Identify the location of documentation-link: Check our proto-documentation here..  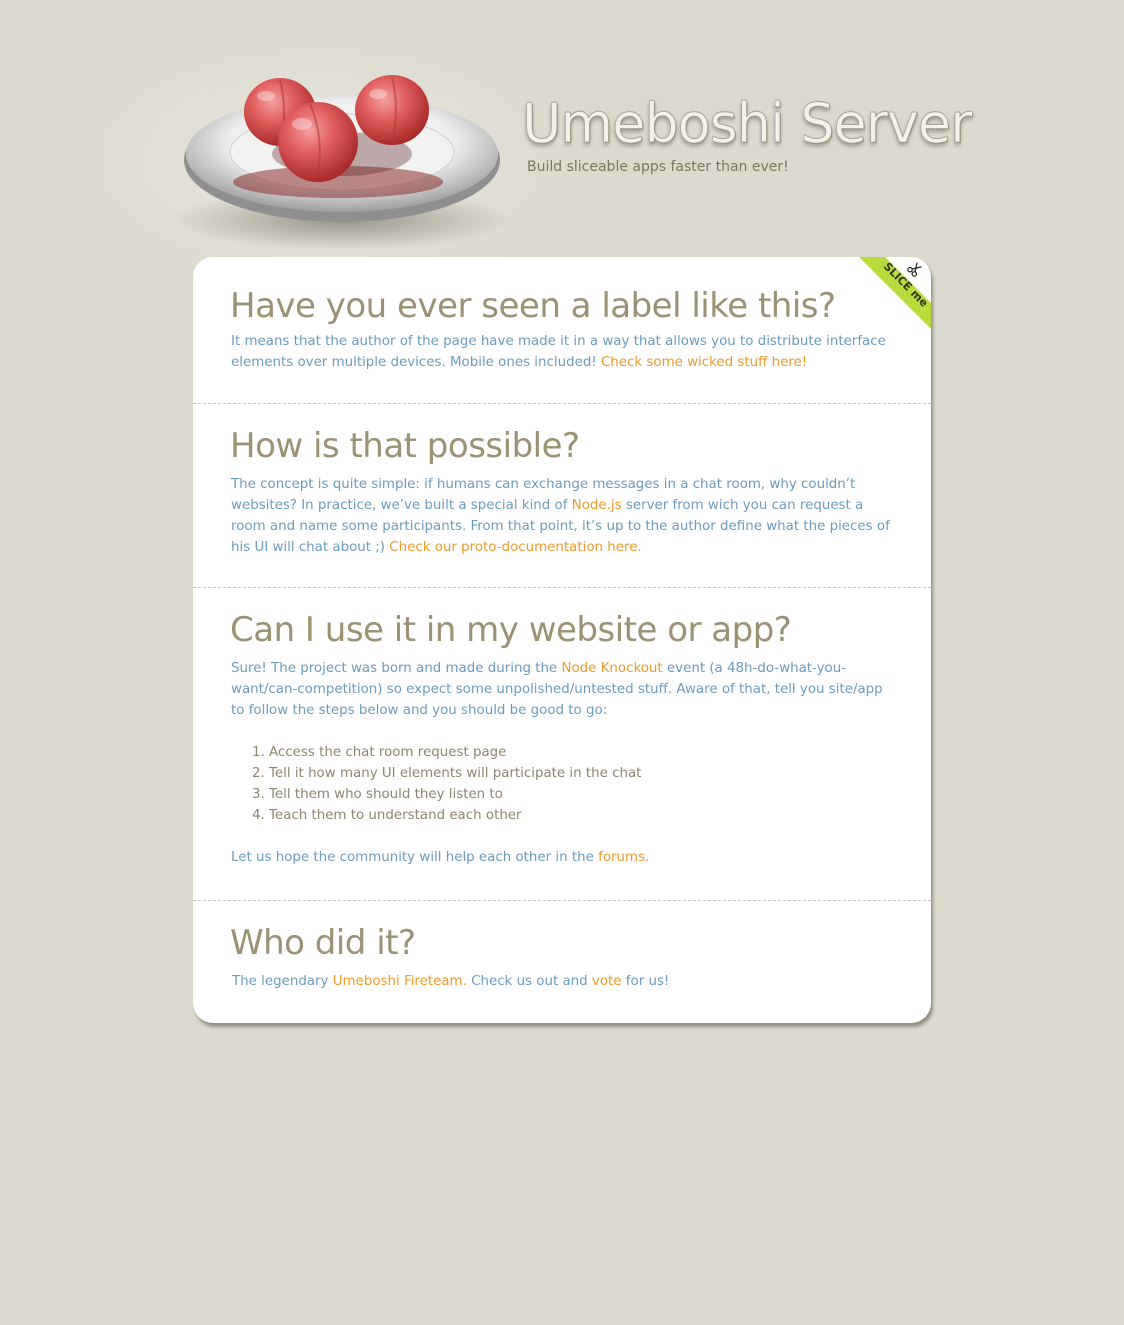
(515, 547).